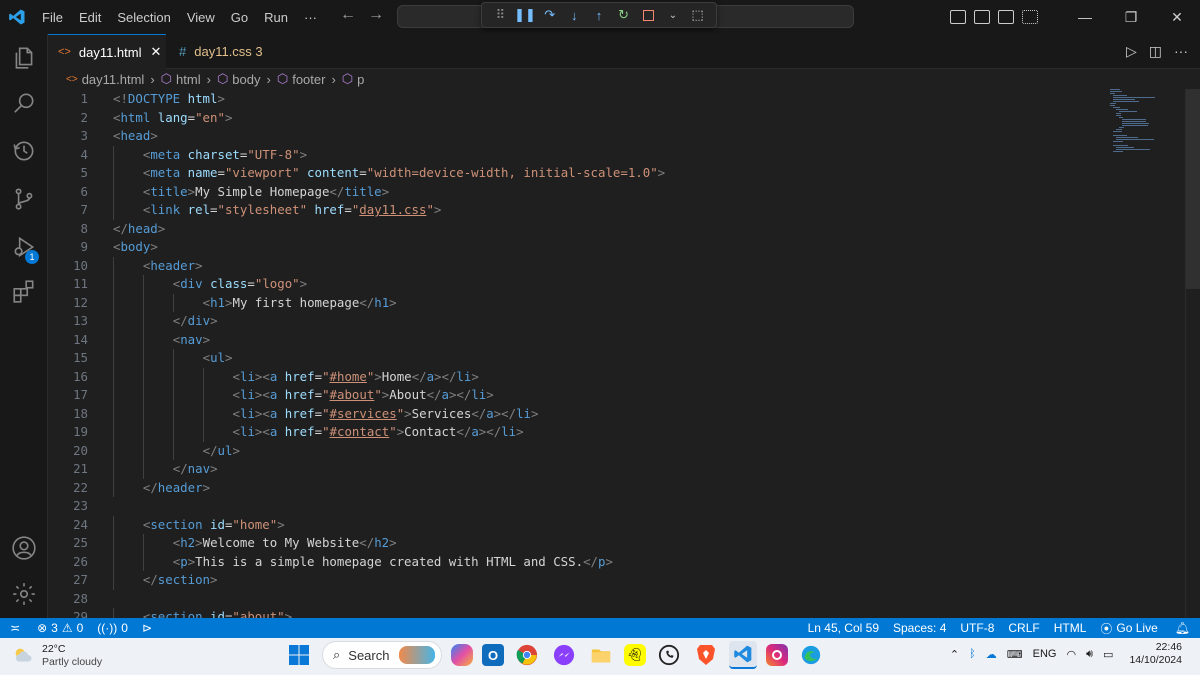  I want to click on go-live-label: Go Live, so click(1137, 628).